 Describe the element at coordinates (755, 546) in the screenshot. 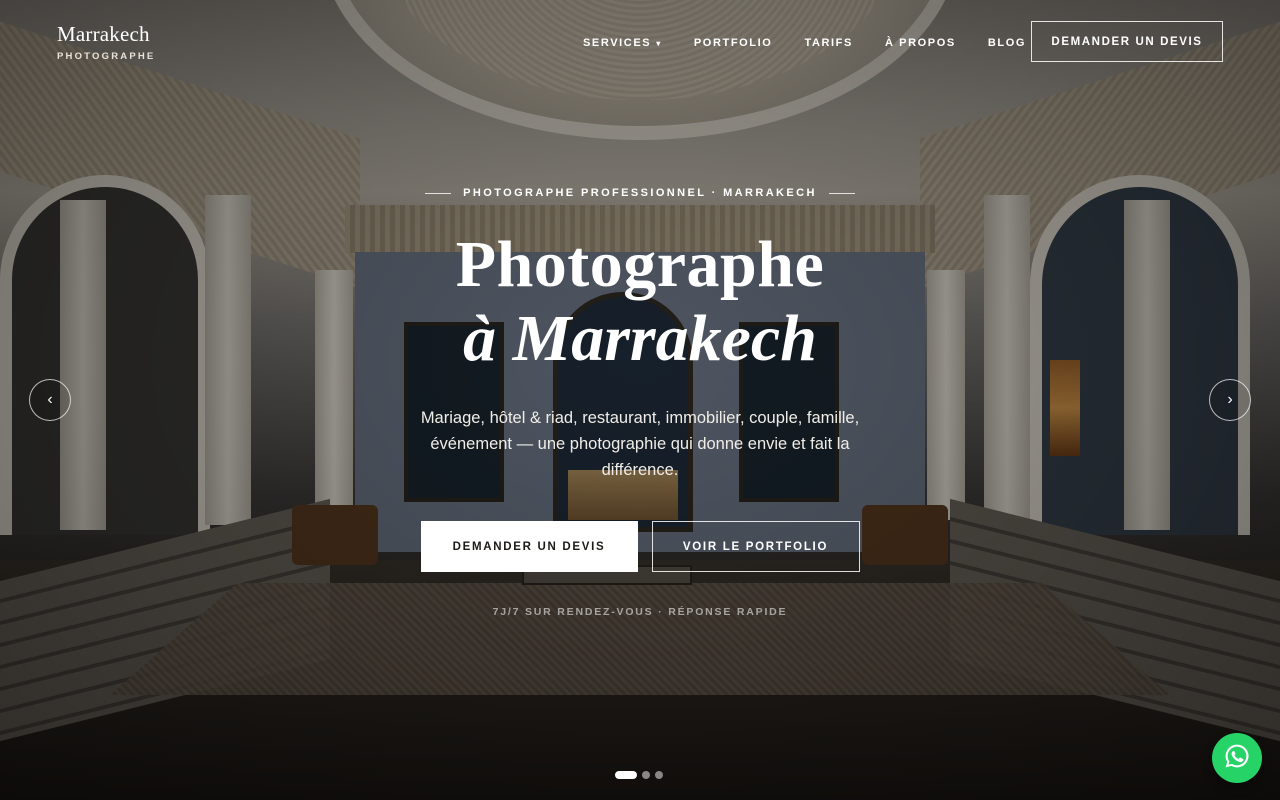

I see `view-portfolio-button: VOIR LE PORTFOLIO` at that location.